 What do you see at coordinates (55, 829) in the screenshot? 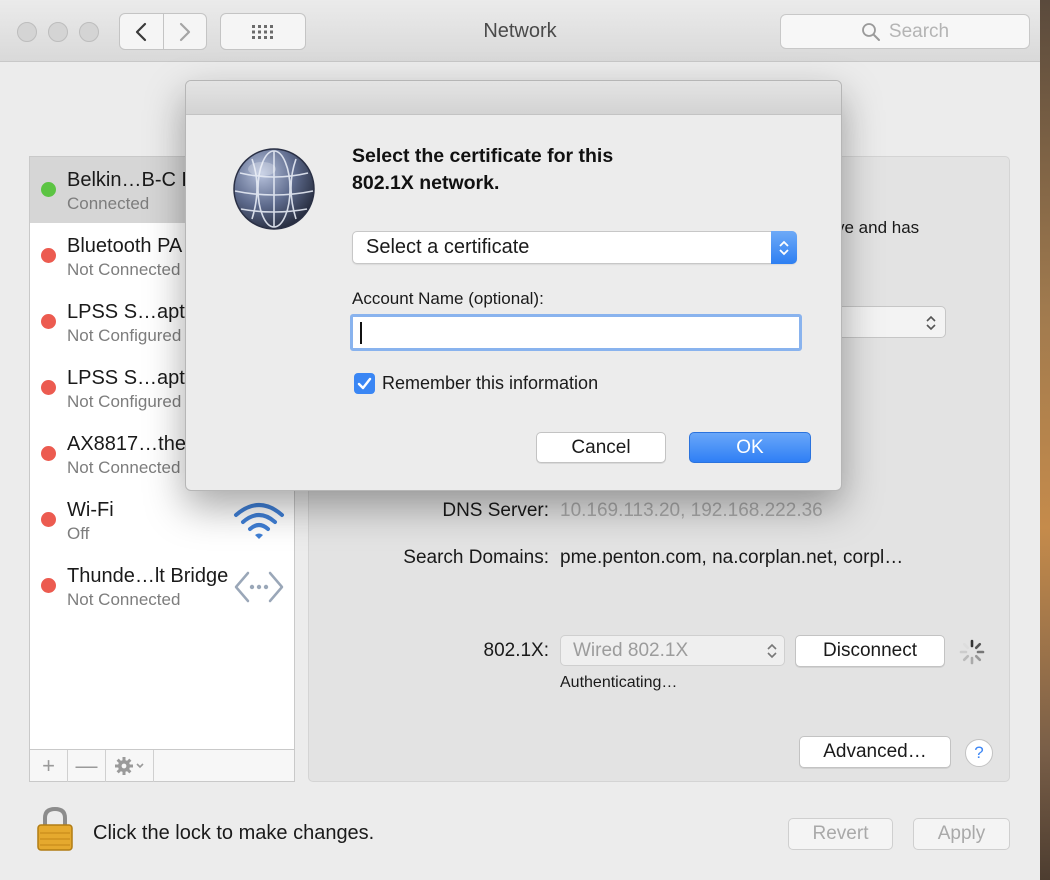
I see `lock-icon` at bounding box center [55, 829].